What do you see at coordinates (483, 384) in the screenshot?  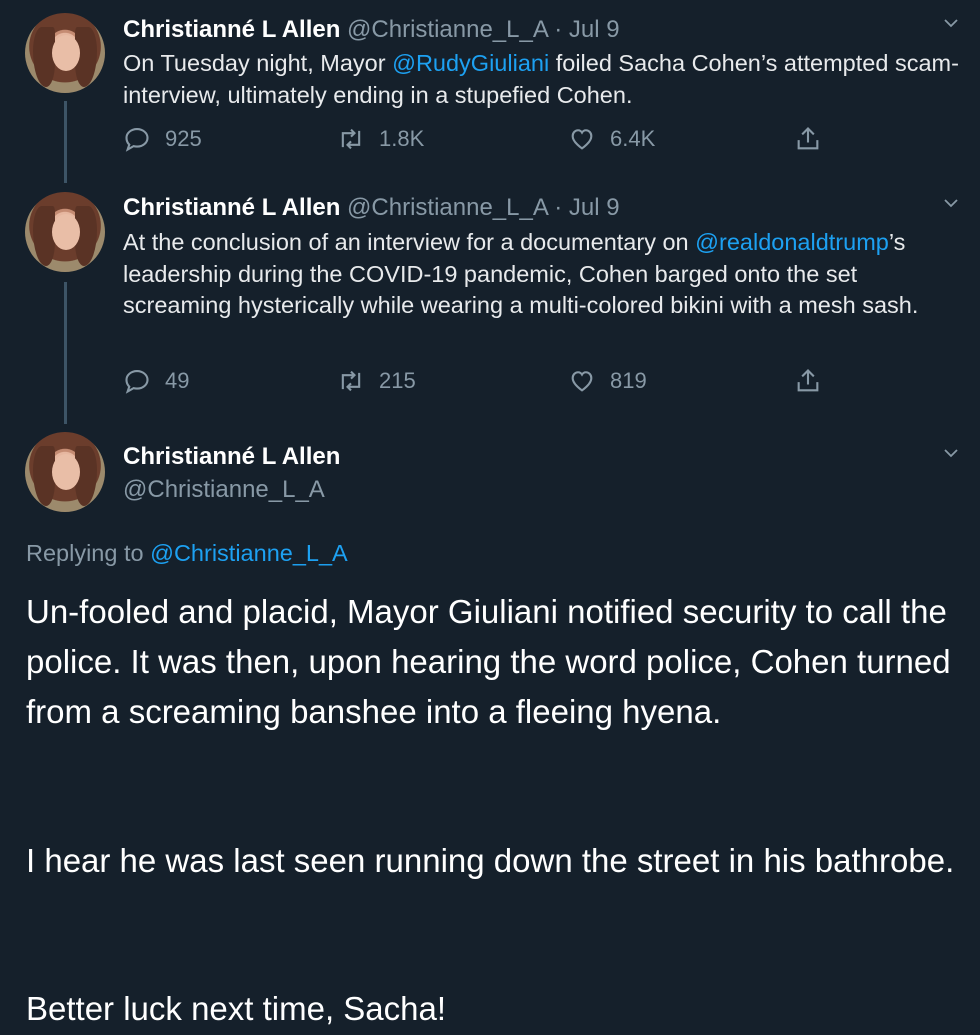 I see `tweet-actions: 49 215 819` at bounding box center [483, 384].